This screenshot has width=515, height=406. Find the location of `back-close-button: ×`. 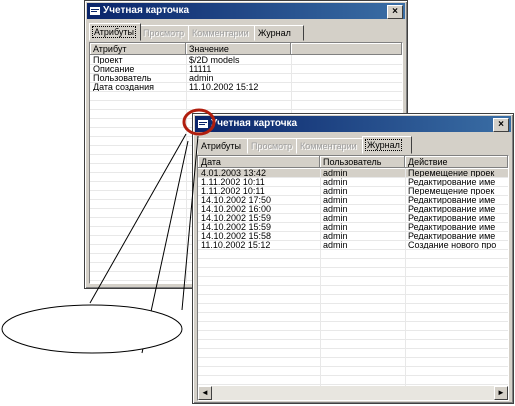

back-close-button: × is located at coordinates (395, 12).